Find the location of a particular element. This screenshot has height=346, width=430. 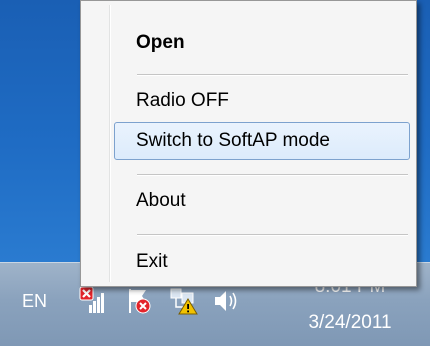

menu-item-label: About is located at coordinates (161, 200).